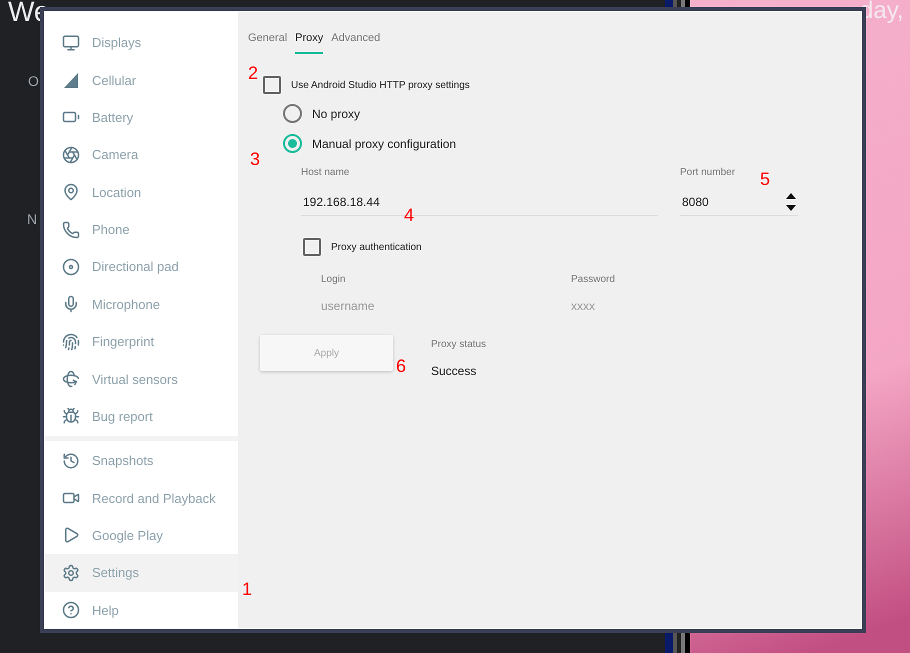 Image resolution: width=910 pixels, height=653 pixels. I want to click on tab: General, so click(268, 40).